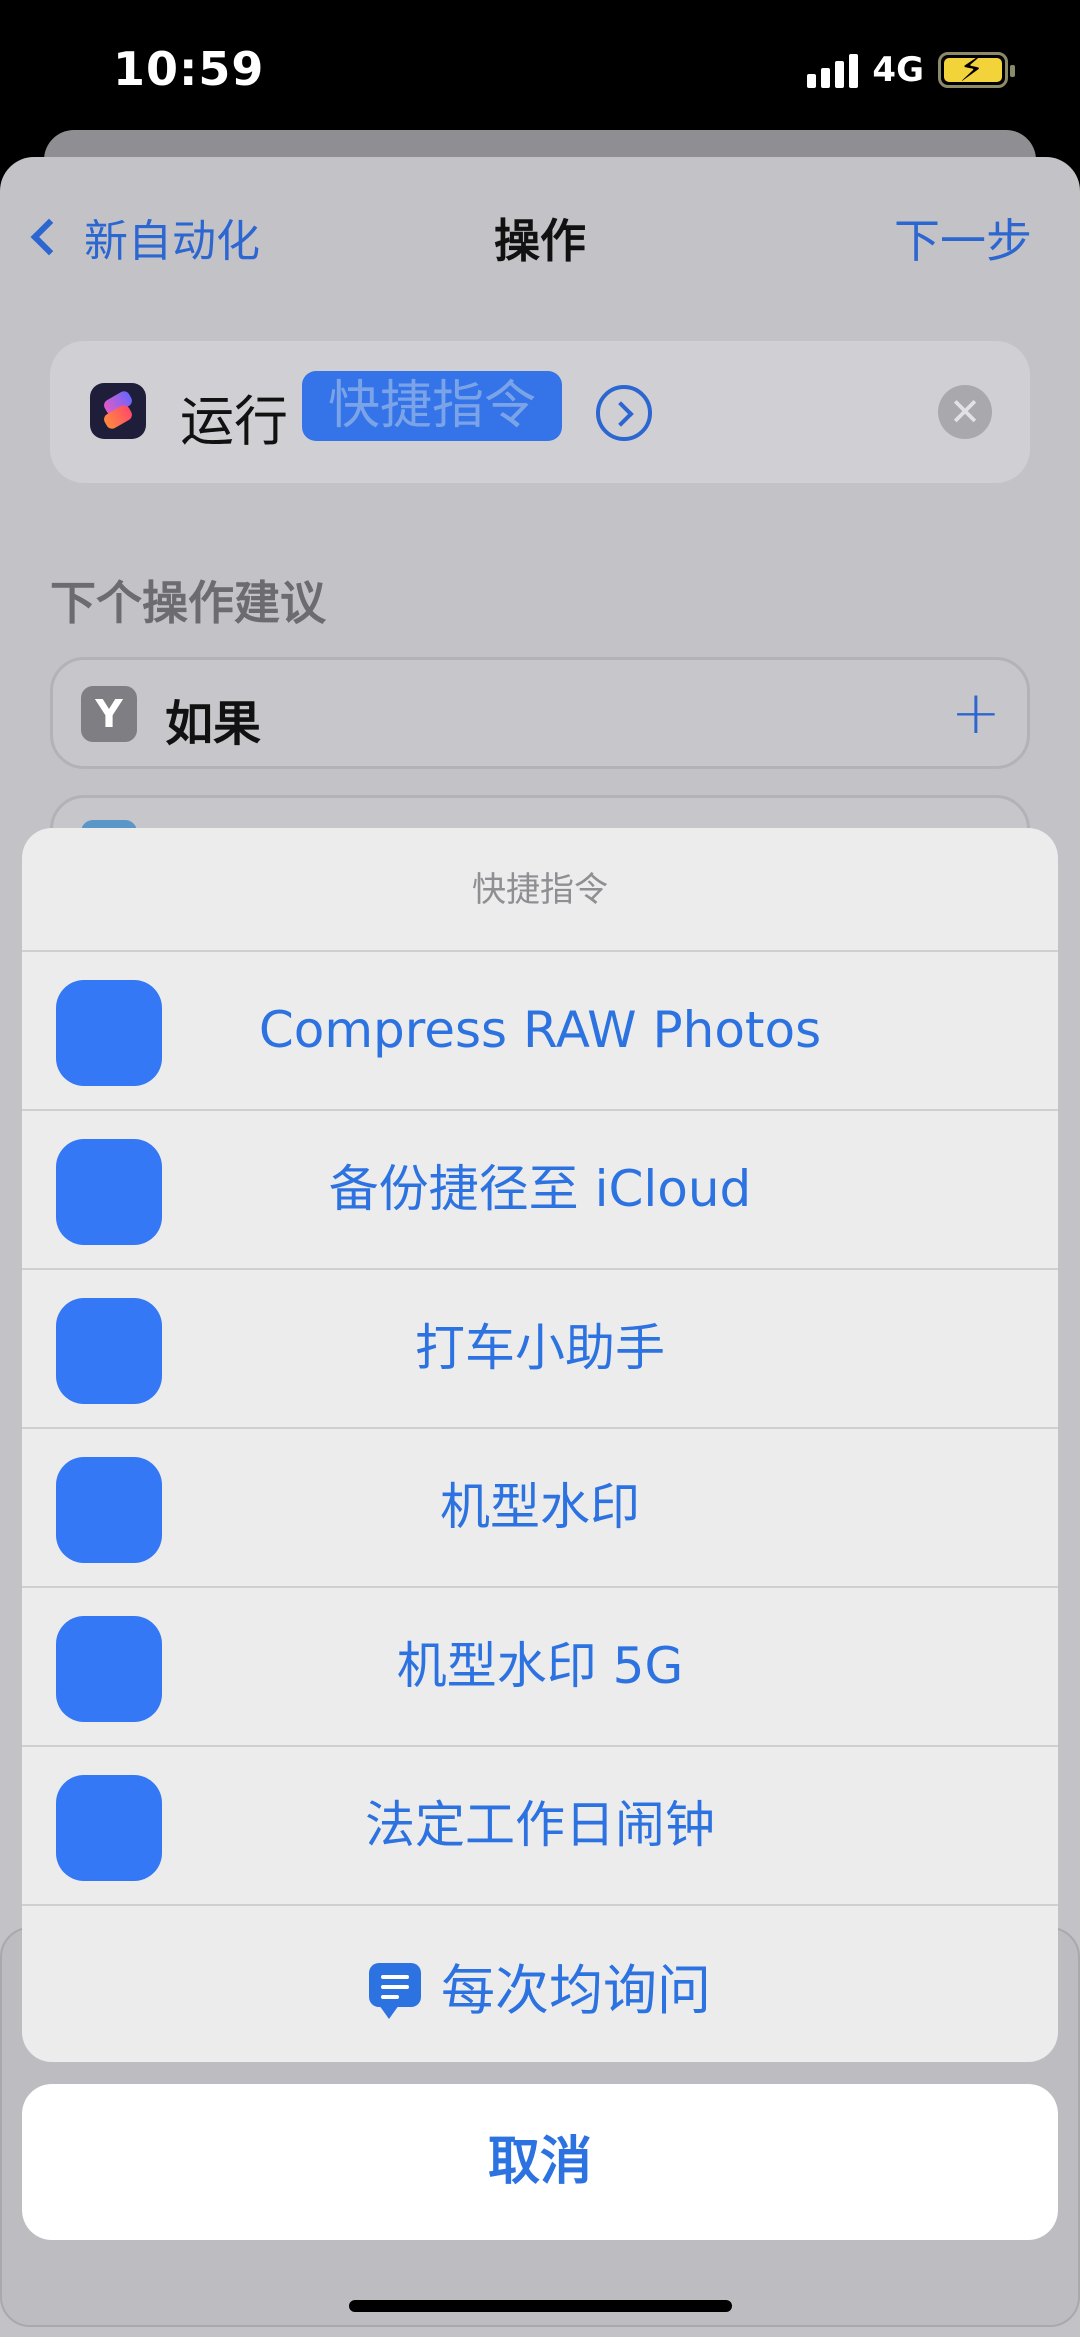  Describe the element at coordinates (109, 714) in the screenshot. I see `if-branch-icon: Y` at that location.